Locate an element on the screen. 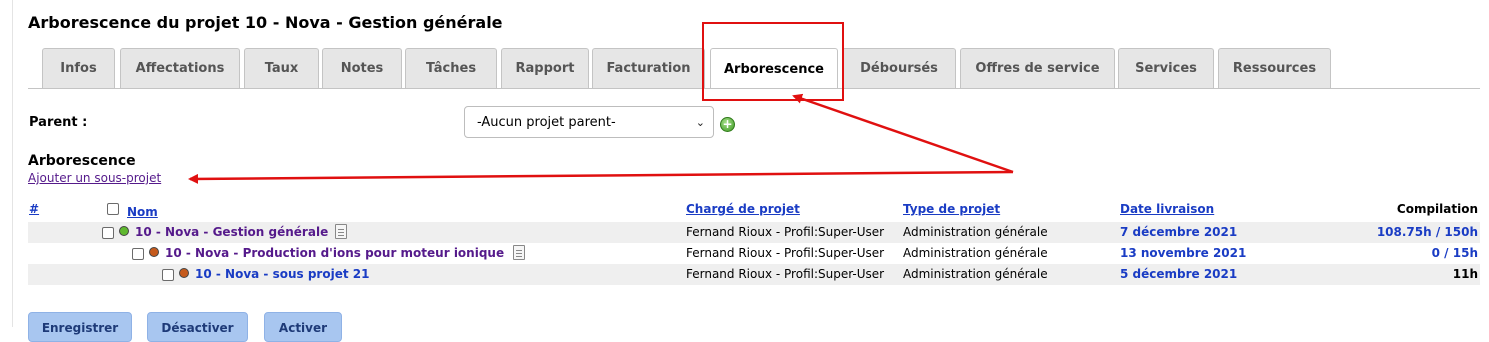 The height and width of the screenshot is (342, 1489). chevron-down-icon: ⌄ is located at coordinates (700, 122).